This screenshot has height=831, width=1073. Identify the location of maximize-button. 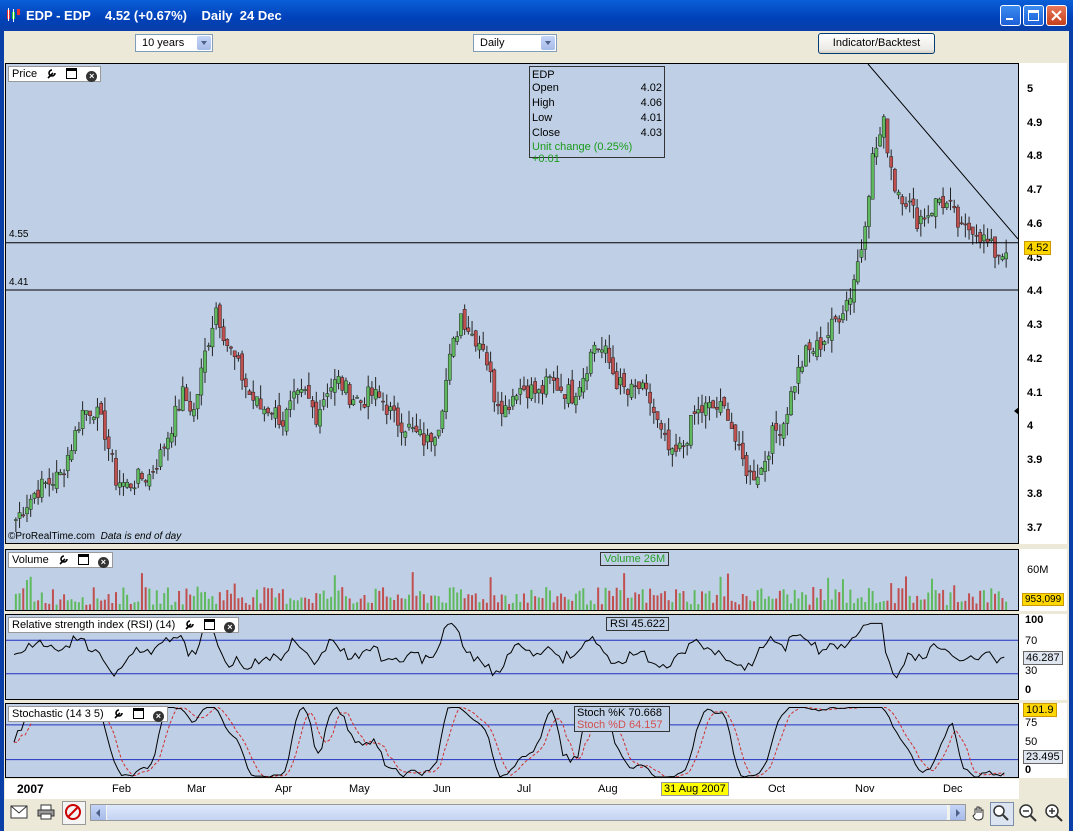
(1033, 15).